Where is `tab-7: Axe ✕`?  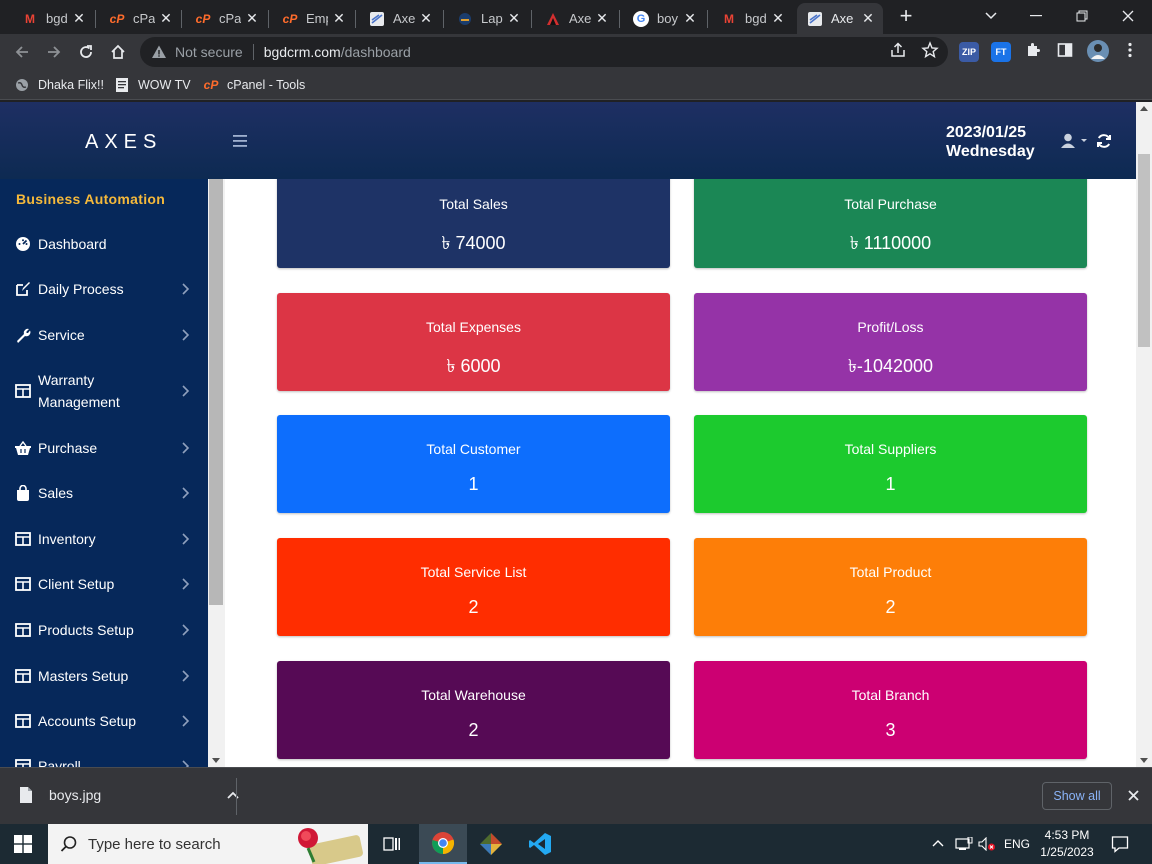
tab-7: Axe ✕ is located at coordinates (576, 18).